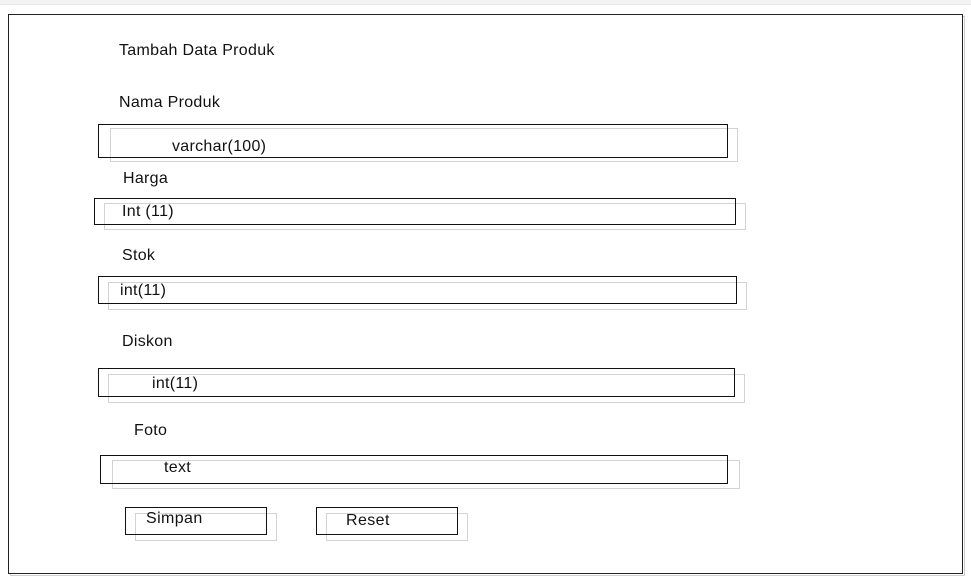  Describe the element at coordinates (148, 211) in the screenshot. I see `harga-value: Int (11)` at that location.